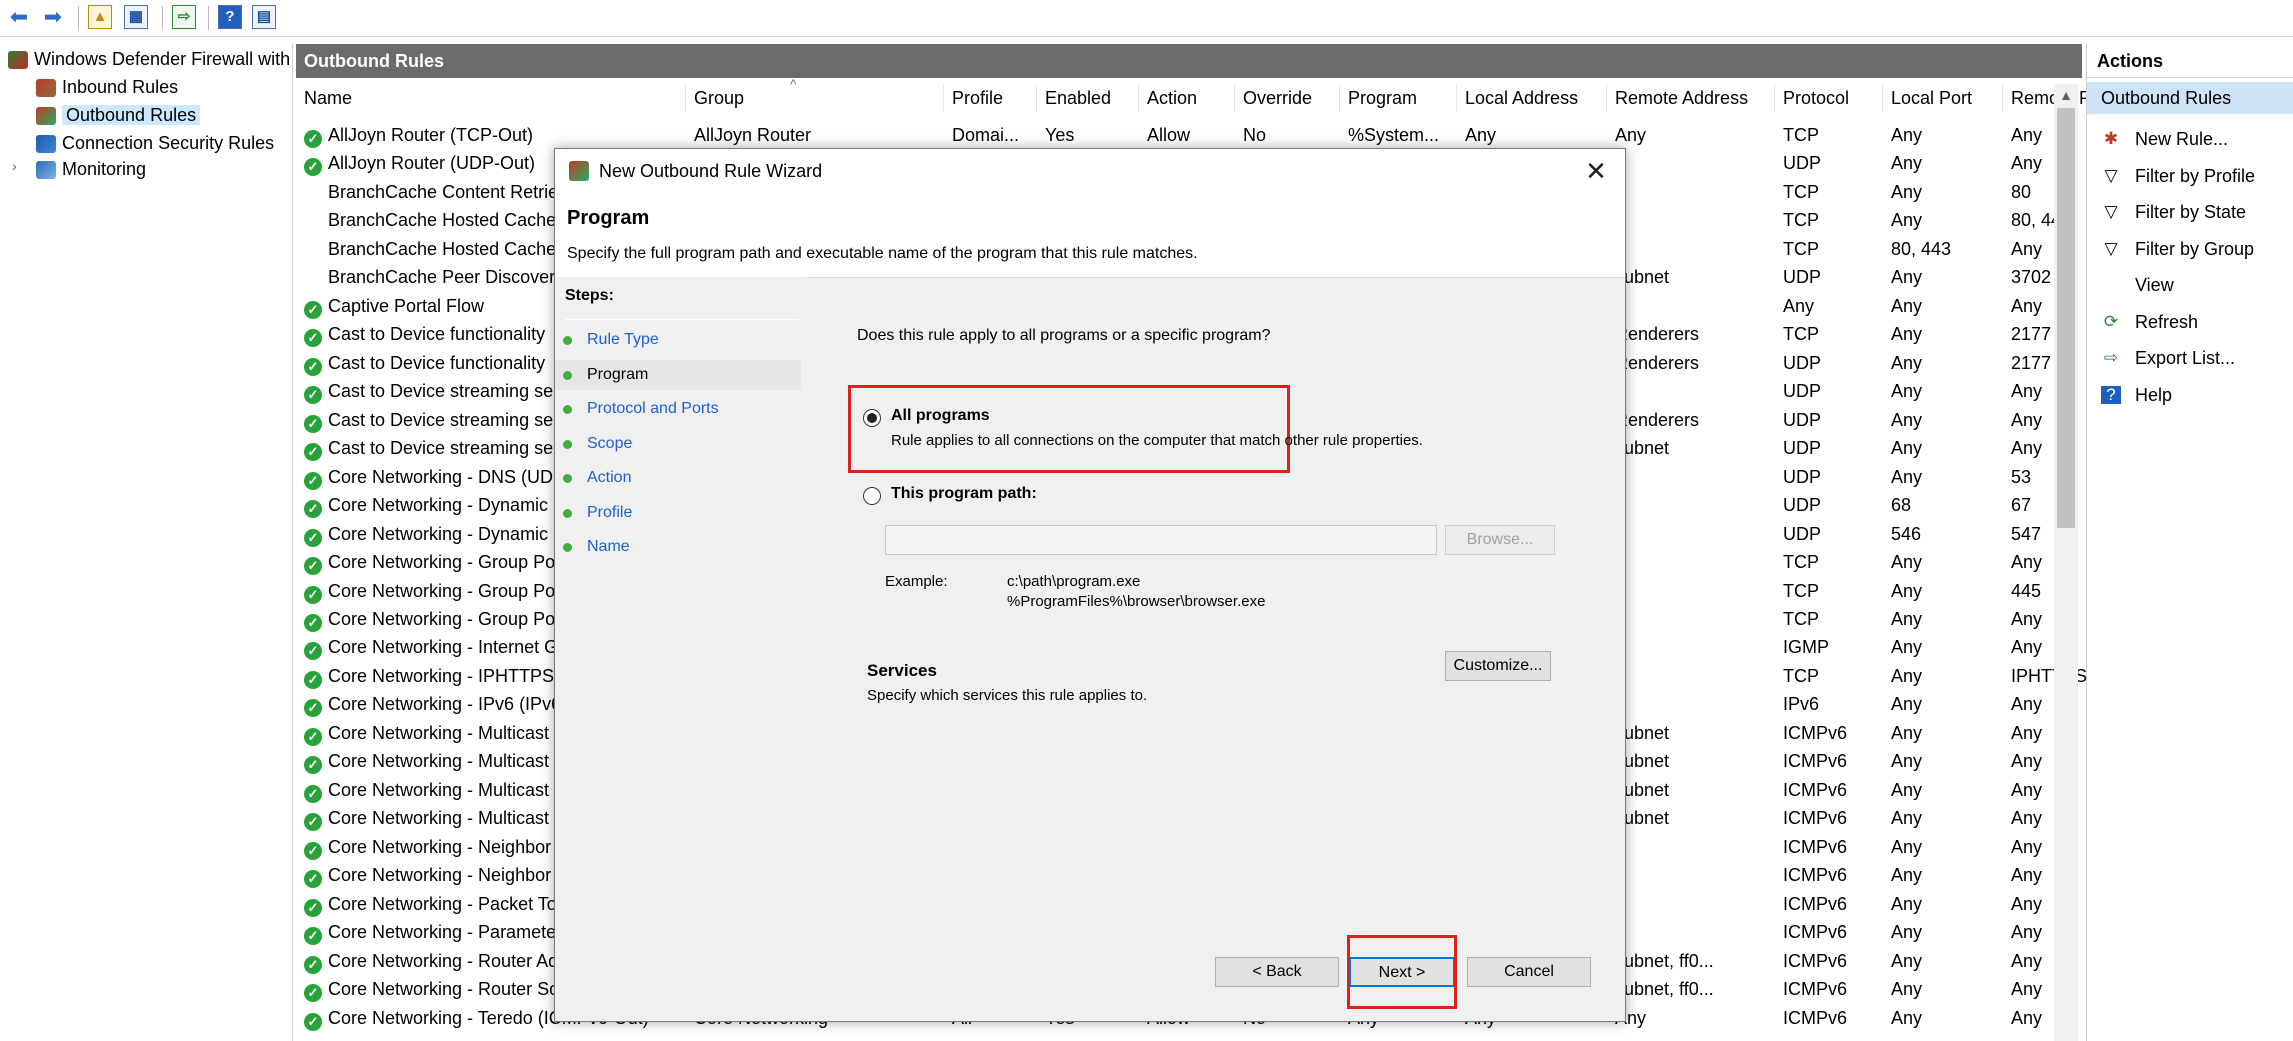 The width and height of the screenshot is (2293, 1041). I want to click on action-item: View, so click(2190, 285).